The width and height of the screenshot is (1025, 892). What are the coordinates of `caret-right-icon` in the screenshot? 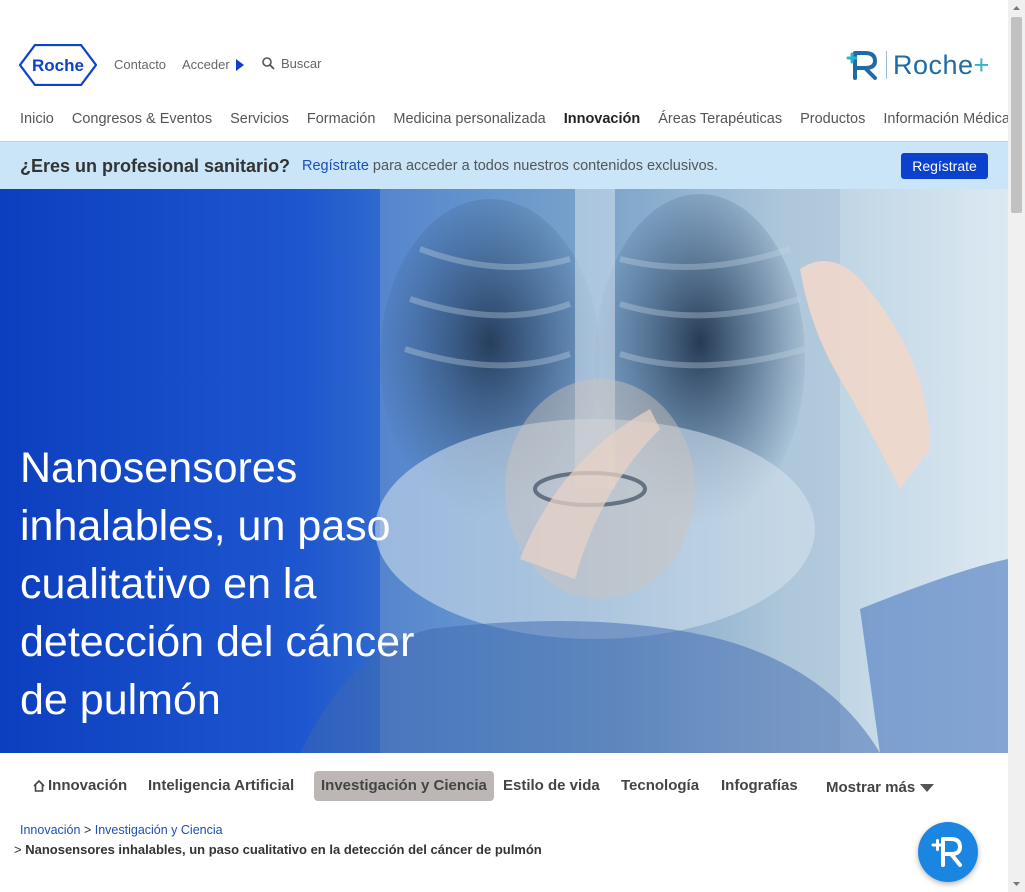 It's located at (239, 64).